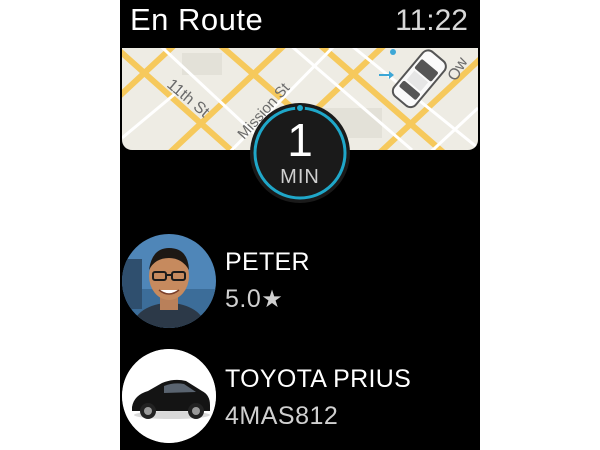 This screenshot has width=600, height=450. I want to click on driver-info: PETER 5.0★, so click(267, 281).